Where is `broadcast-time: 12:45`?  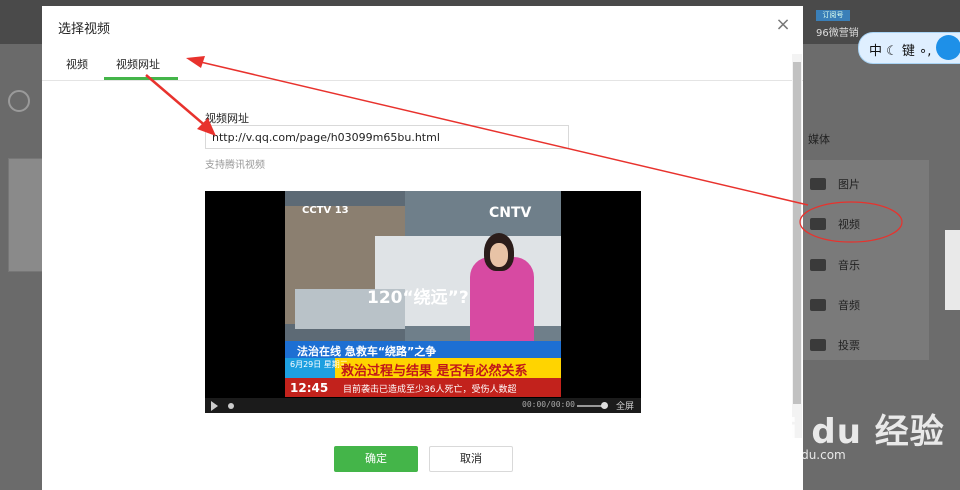
broadcast-time: 12:45 is located at coordinates (309, 388).